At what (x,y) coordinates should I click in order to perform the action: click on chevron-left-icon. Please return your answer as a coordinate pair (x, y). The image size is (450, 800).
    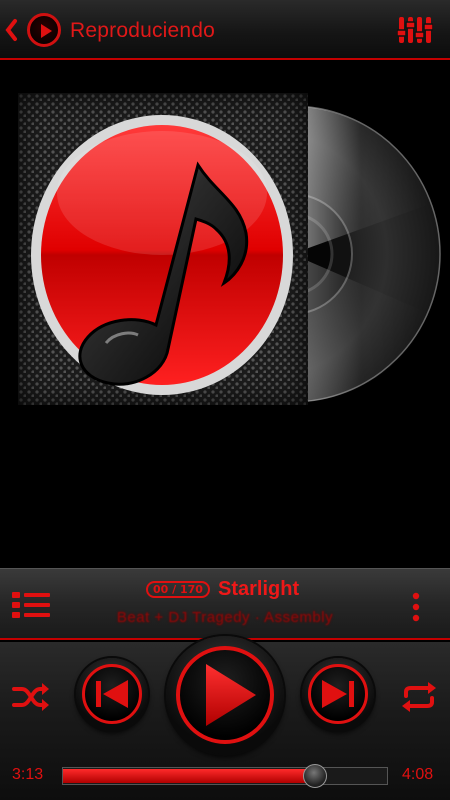
    Looking at the image, I should click on (11, 30).